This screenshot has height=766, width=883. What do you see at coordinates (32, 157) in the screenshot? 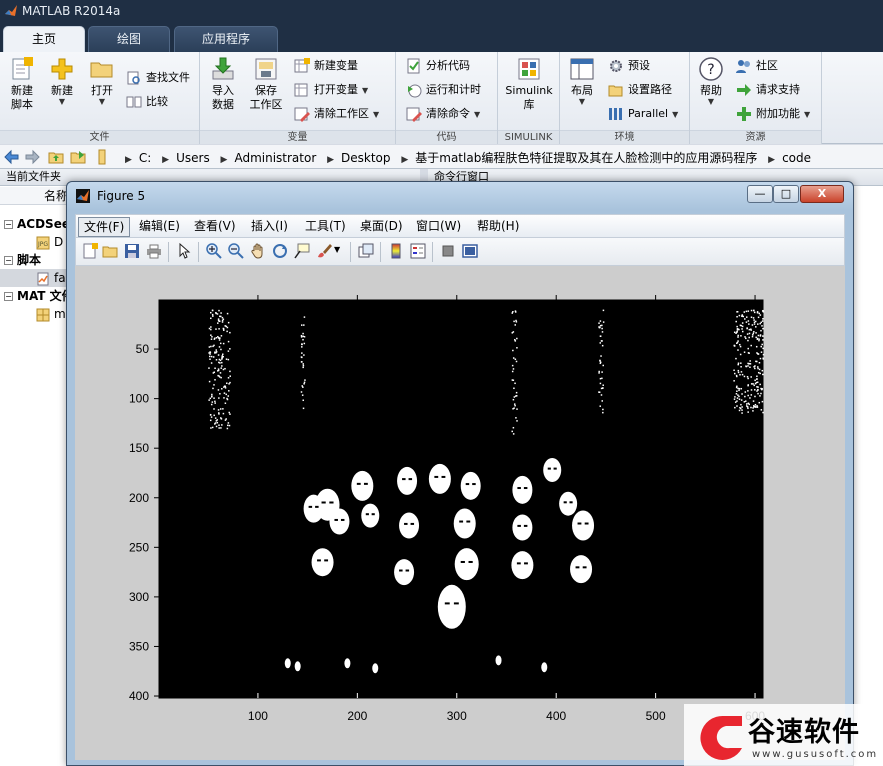
I see `forward-icon` at bounding box center [32, 157].